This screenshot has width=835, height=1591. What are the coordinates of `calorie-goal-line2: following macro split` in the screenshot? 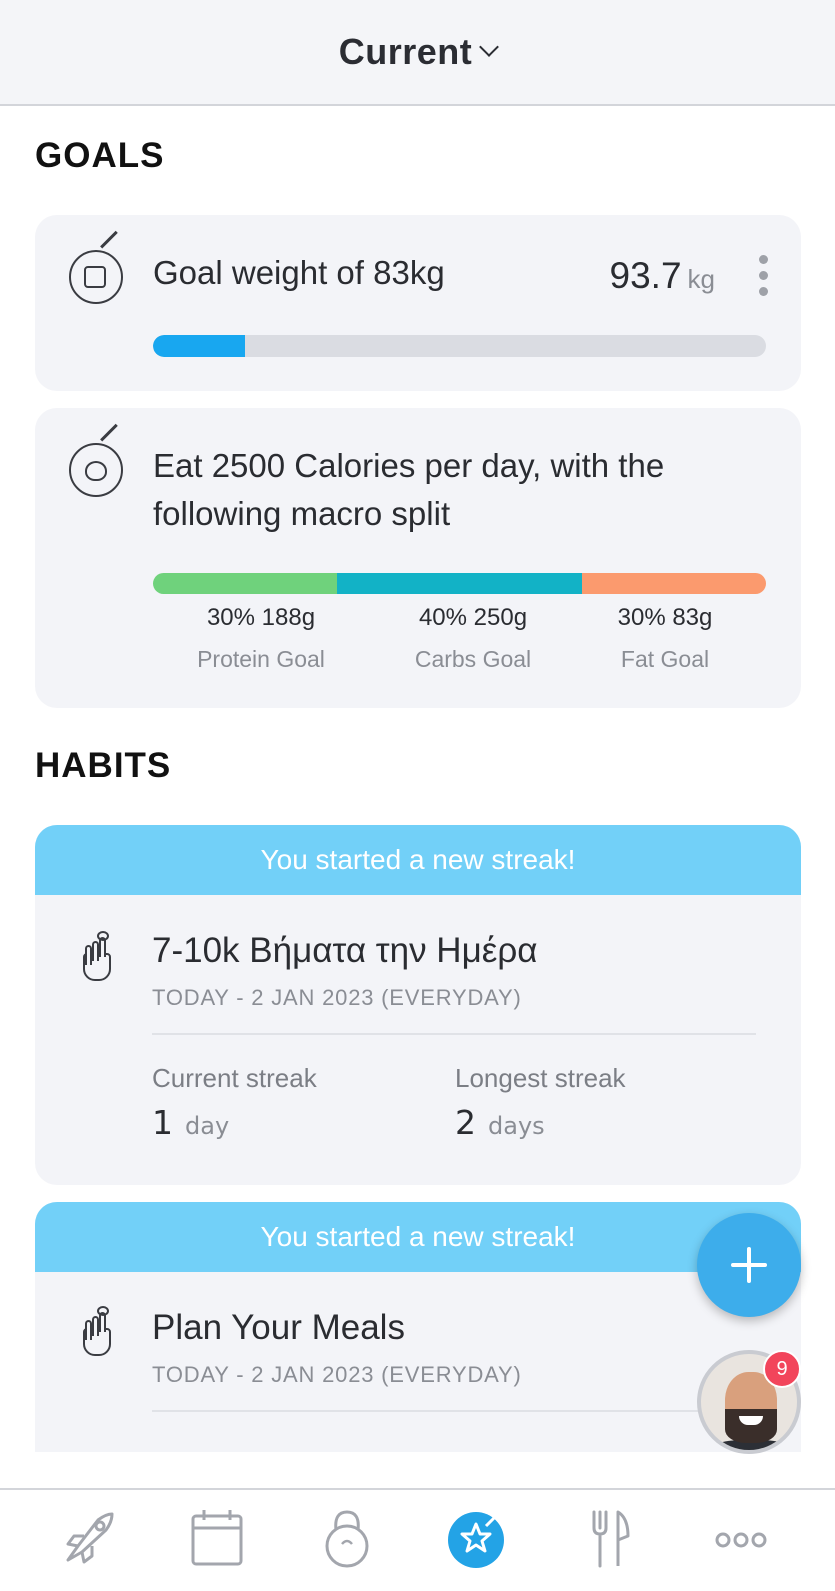 It's located at (302, 513).